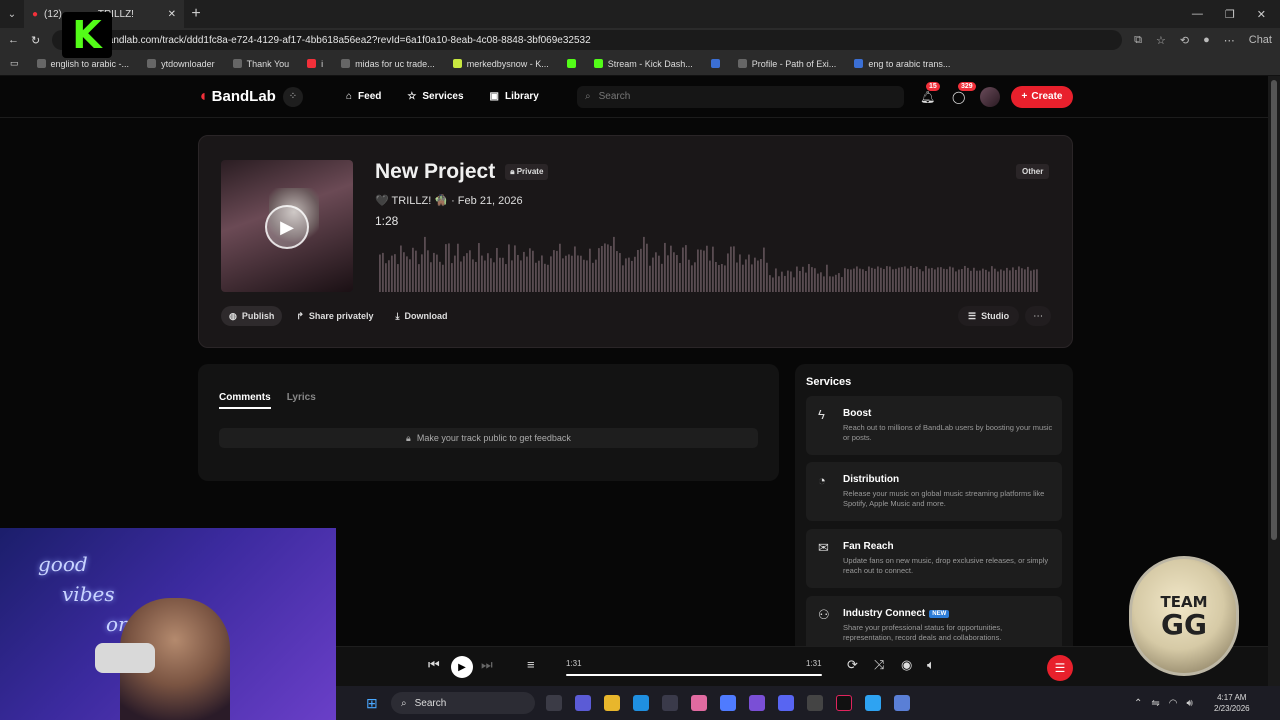 This screenshot has width=1280, height=720. What do you see at coordinates (12, 14) in the screenshot?
I see `tab-list-chevron-icon: ⌄` at bounding box center [12, 14].